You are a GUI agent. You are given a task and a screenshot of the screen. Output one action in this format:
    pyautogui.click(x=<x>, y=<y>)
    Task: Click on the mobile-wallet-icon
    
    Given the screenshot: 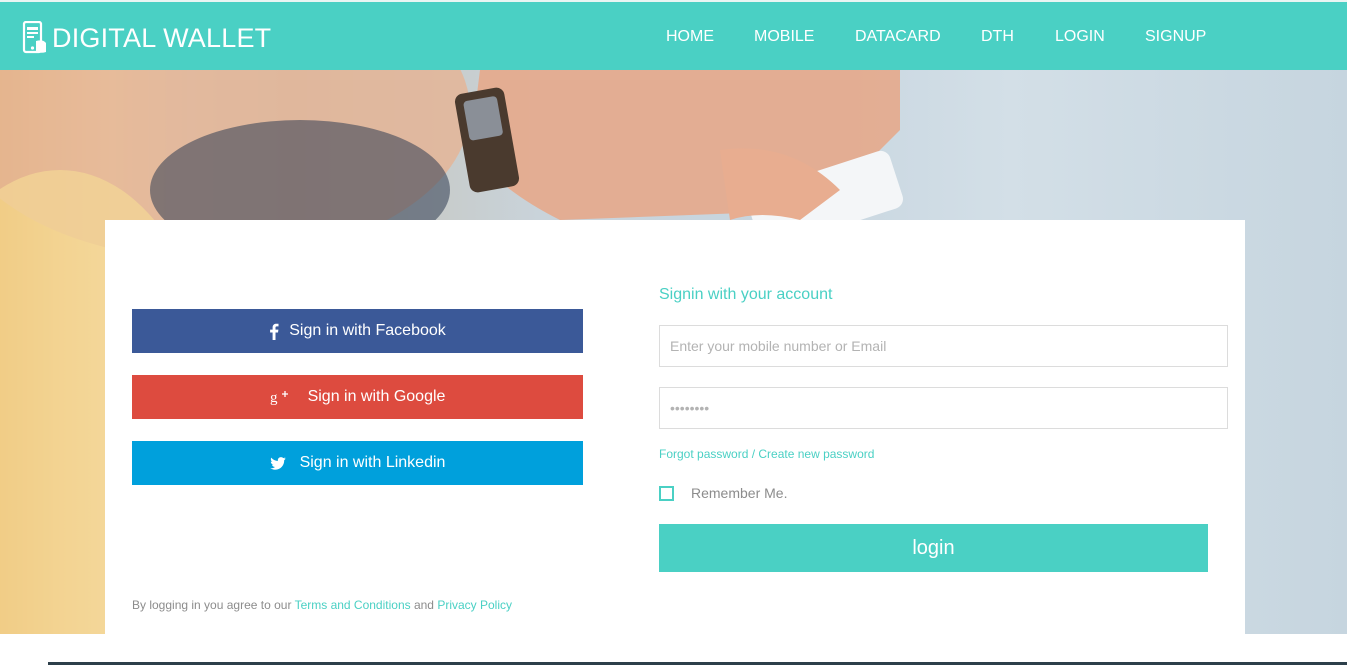 What is the action you would take?
    pyautogui.click(x=34, y=37)
    